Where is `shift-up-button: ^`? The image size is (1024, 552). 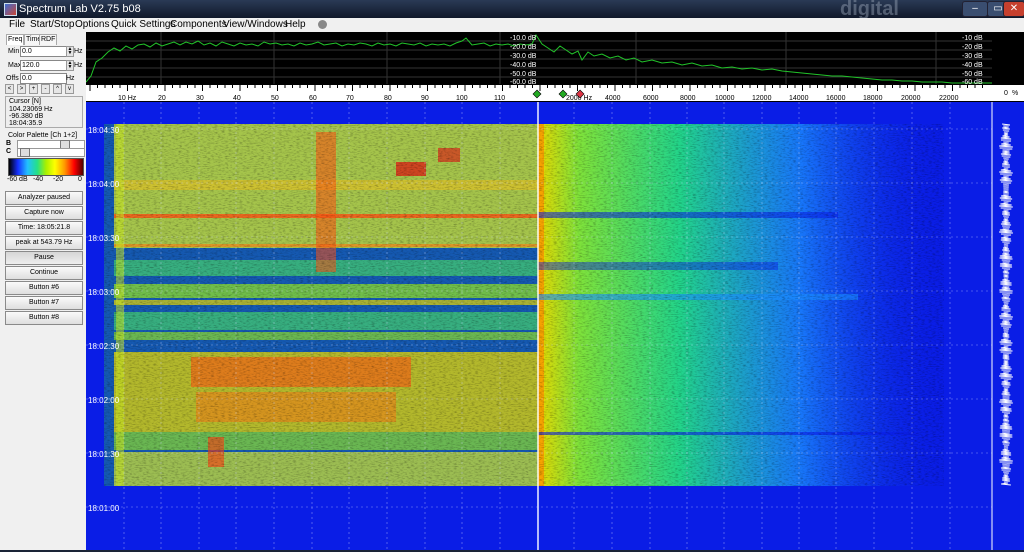 shift-up-button: ^ is located at coordinates (57, 89).